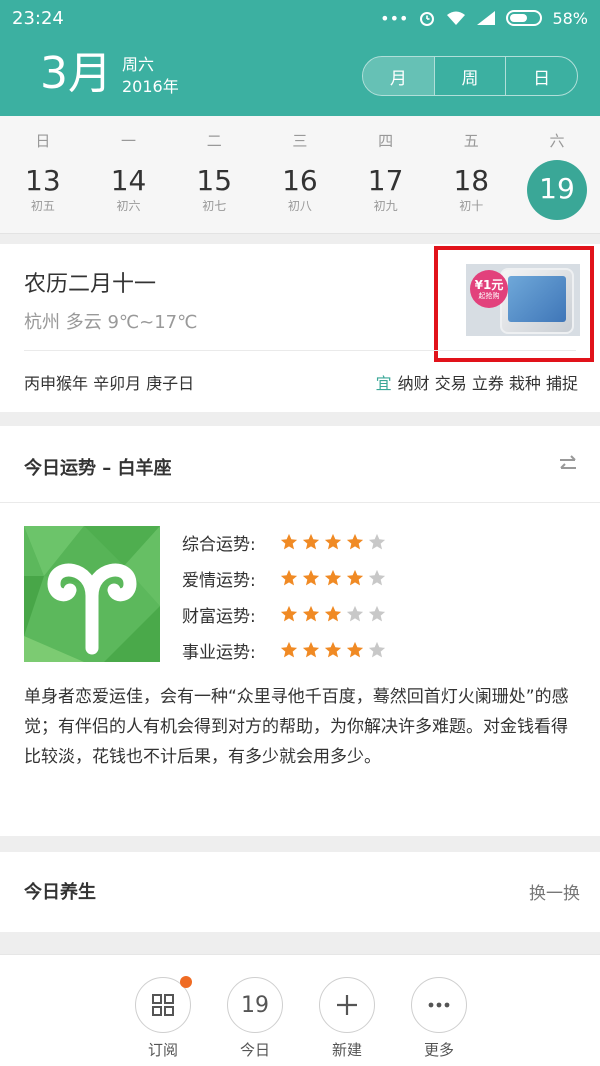 This screenshot has height=1066, width=600. I want to click on view-day-button: 日, so click(541, 76).